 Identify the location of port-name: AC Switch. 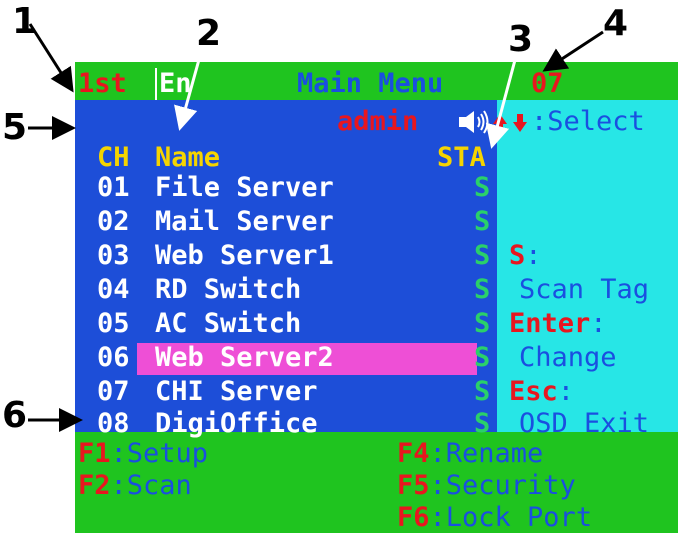
(228, 323).